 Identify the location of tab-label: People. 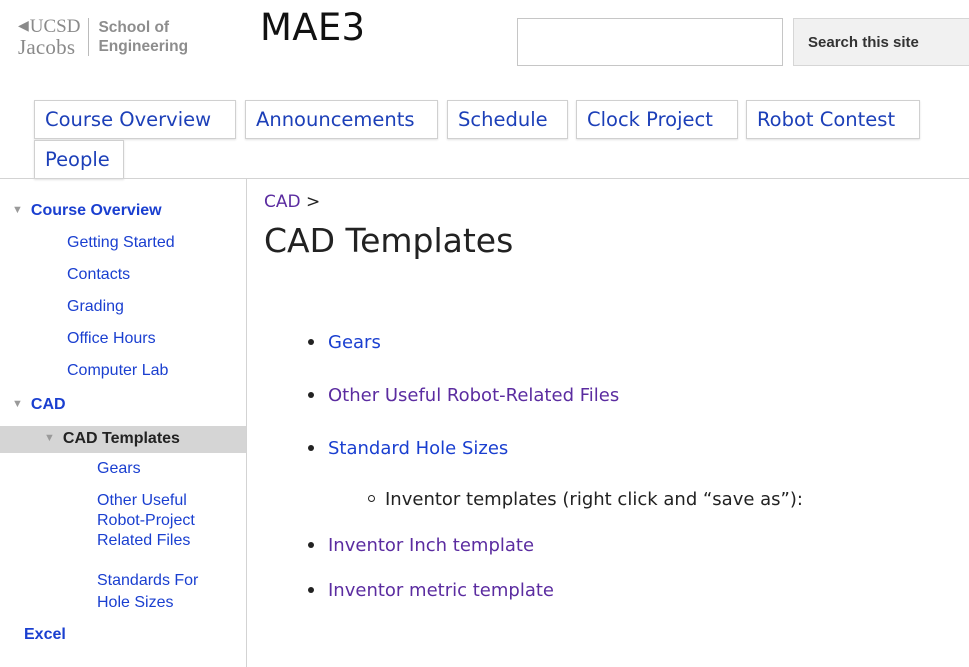
(77, 159).